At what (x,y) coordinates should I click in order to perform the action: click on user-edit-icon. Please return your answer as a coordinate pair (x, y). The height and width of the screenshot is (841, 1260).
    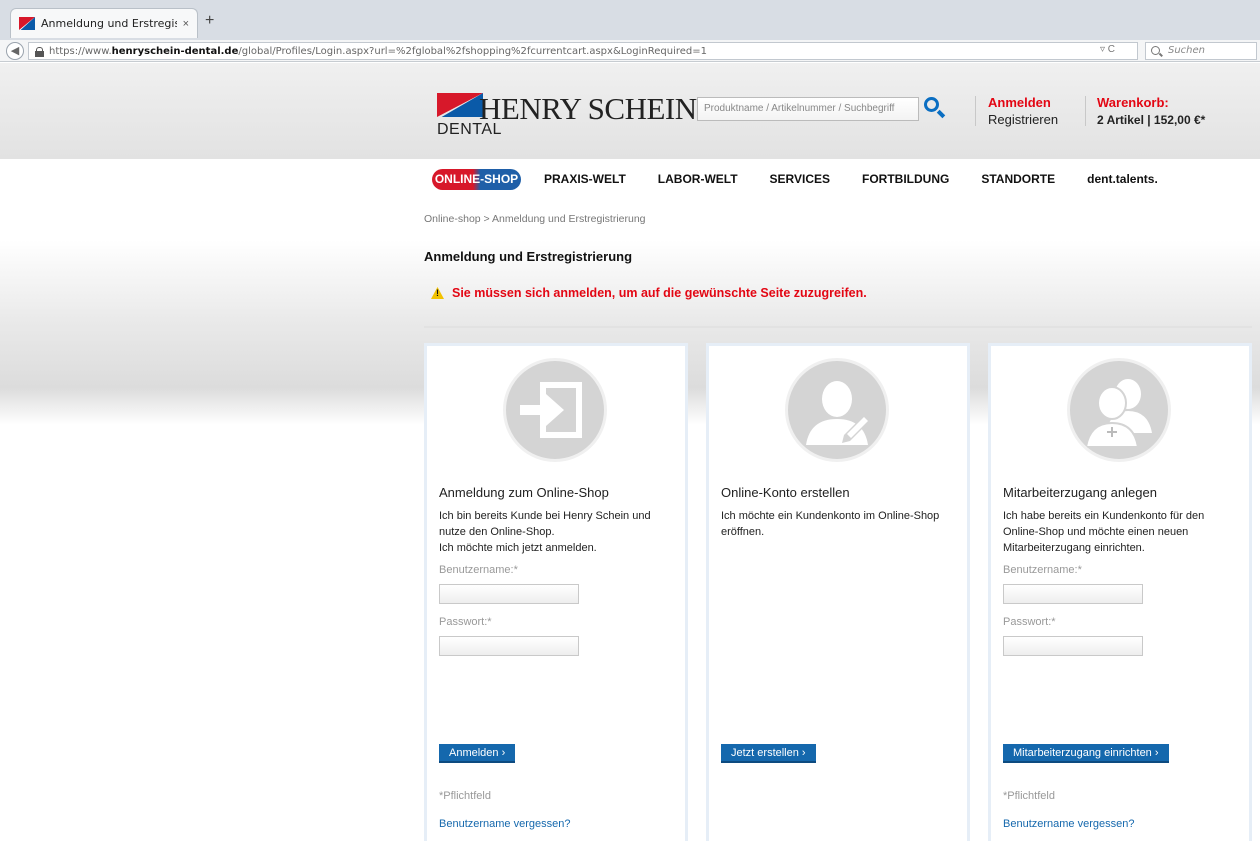
    Looking at the image, I should click on (837, 410).